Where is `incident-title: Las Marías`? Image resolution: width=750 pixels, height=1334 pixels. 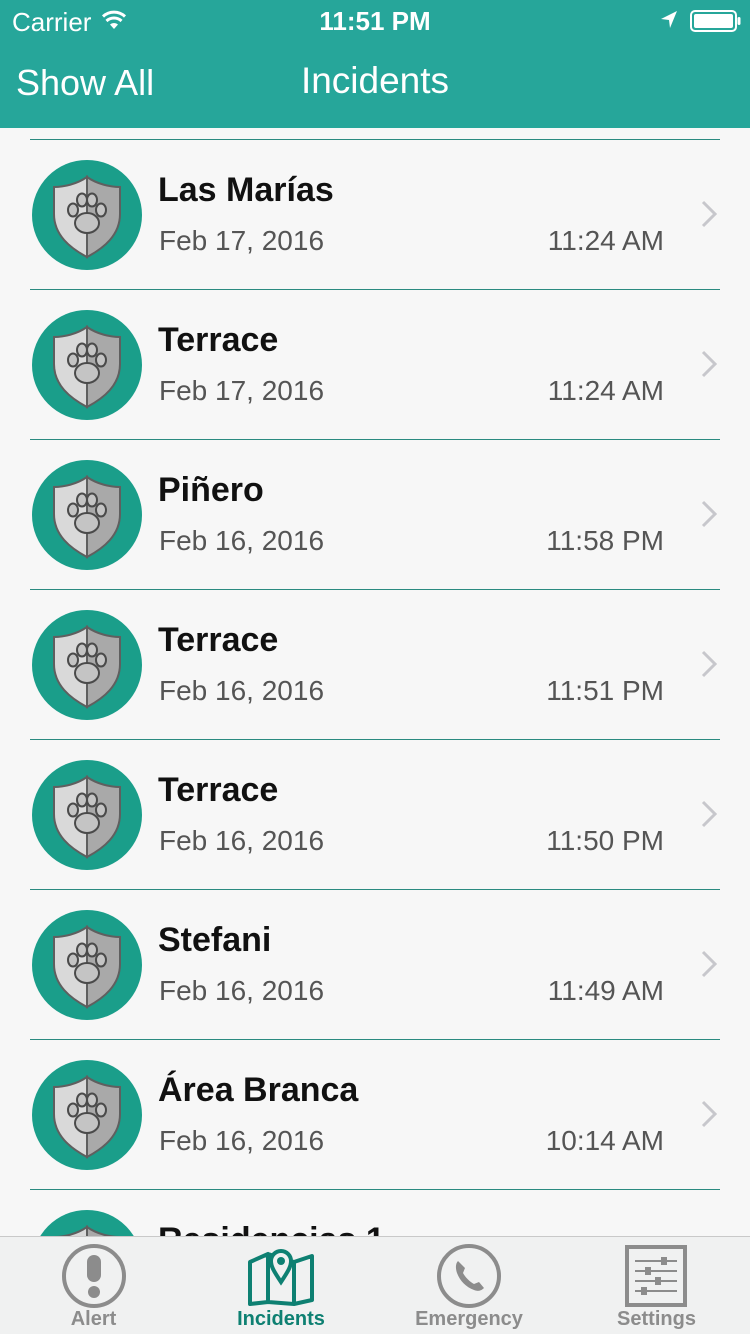 incident-title: Las Marías is located at coordinates (246, 190).